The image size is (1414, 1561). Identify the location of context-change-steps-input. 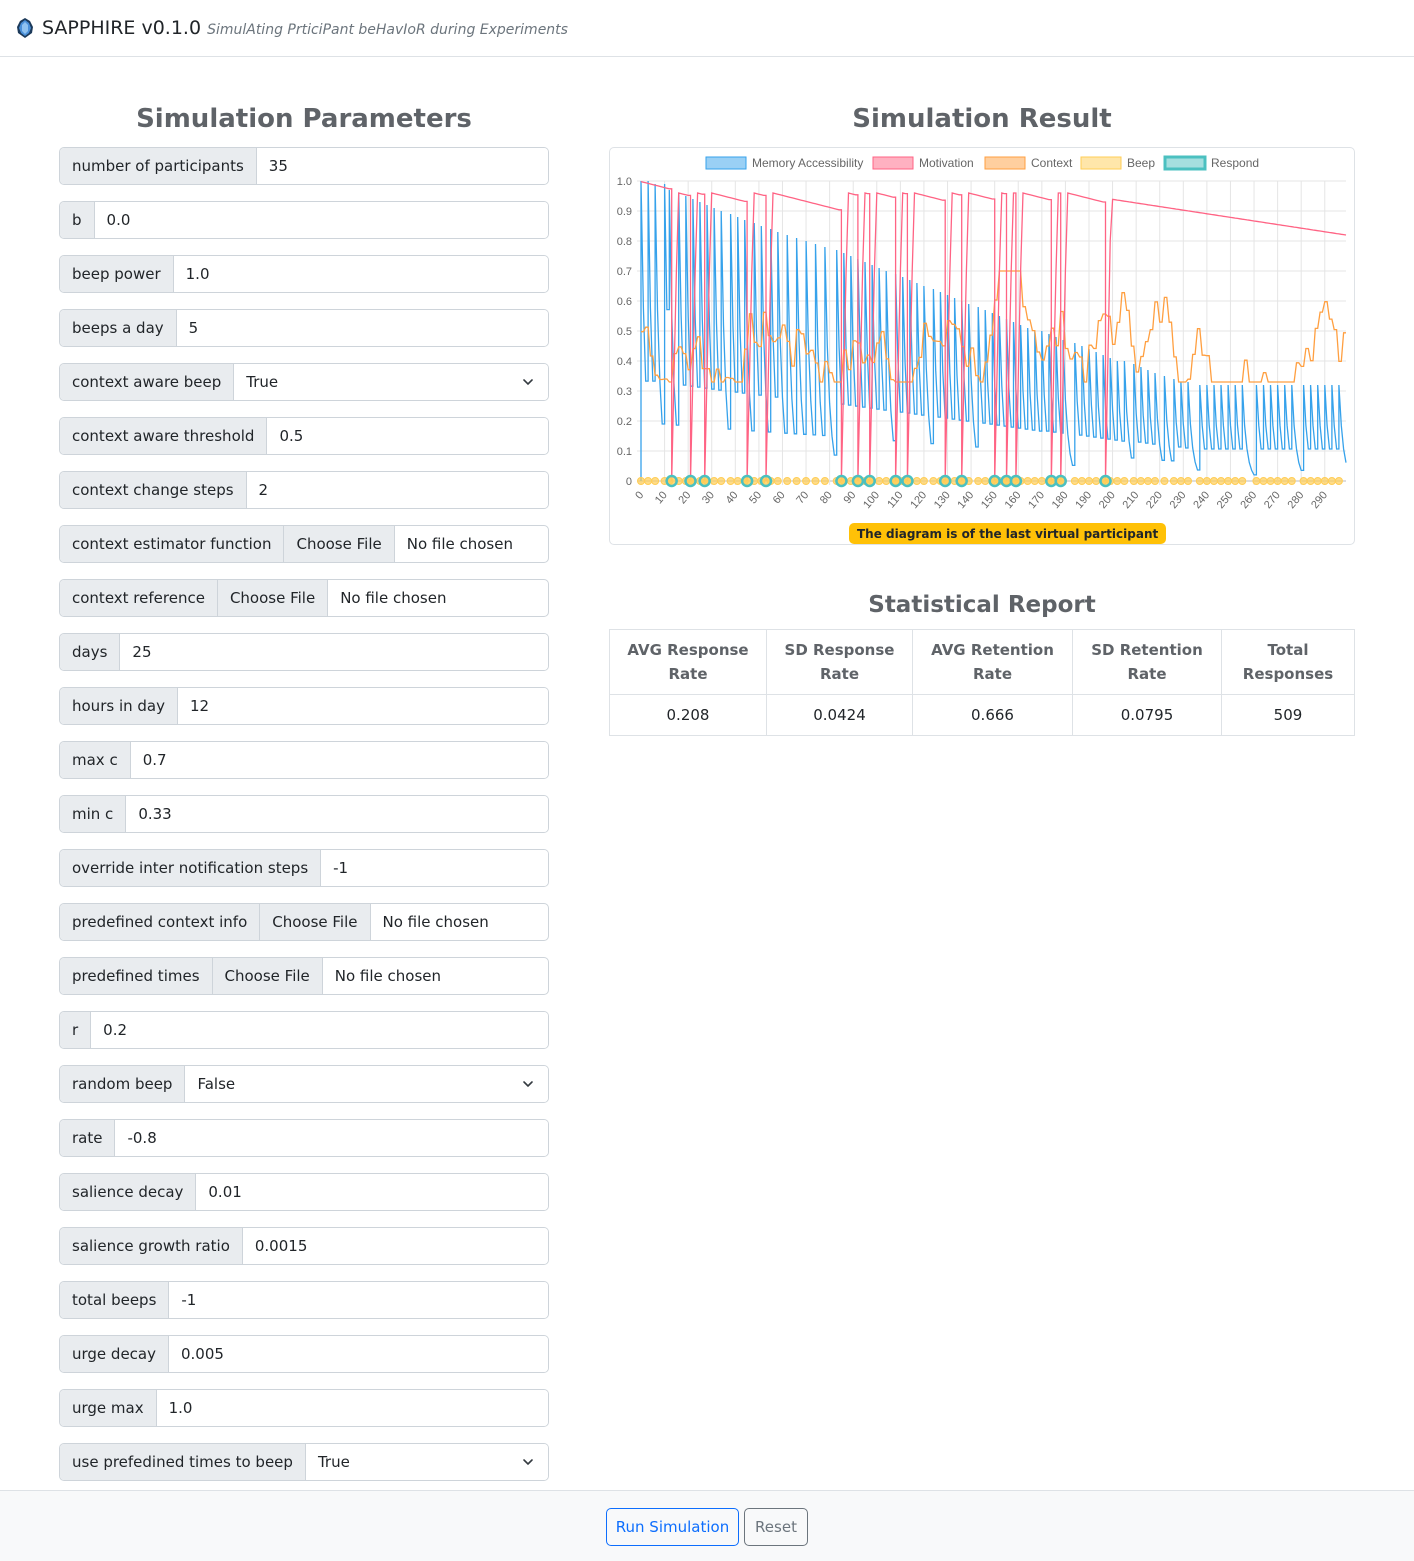
(397, 490).